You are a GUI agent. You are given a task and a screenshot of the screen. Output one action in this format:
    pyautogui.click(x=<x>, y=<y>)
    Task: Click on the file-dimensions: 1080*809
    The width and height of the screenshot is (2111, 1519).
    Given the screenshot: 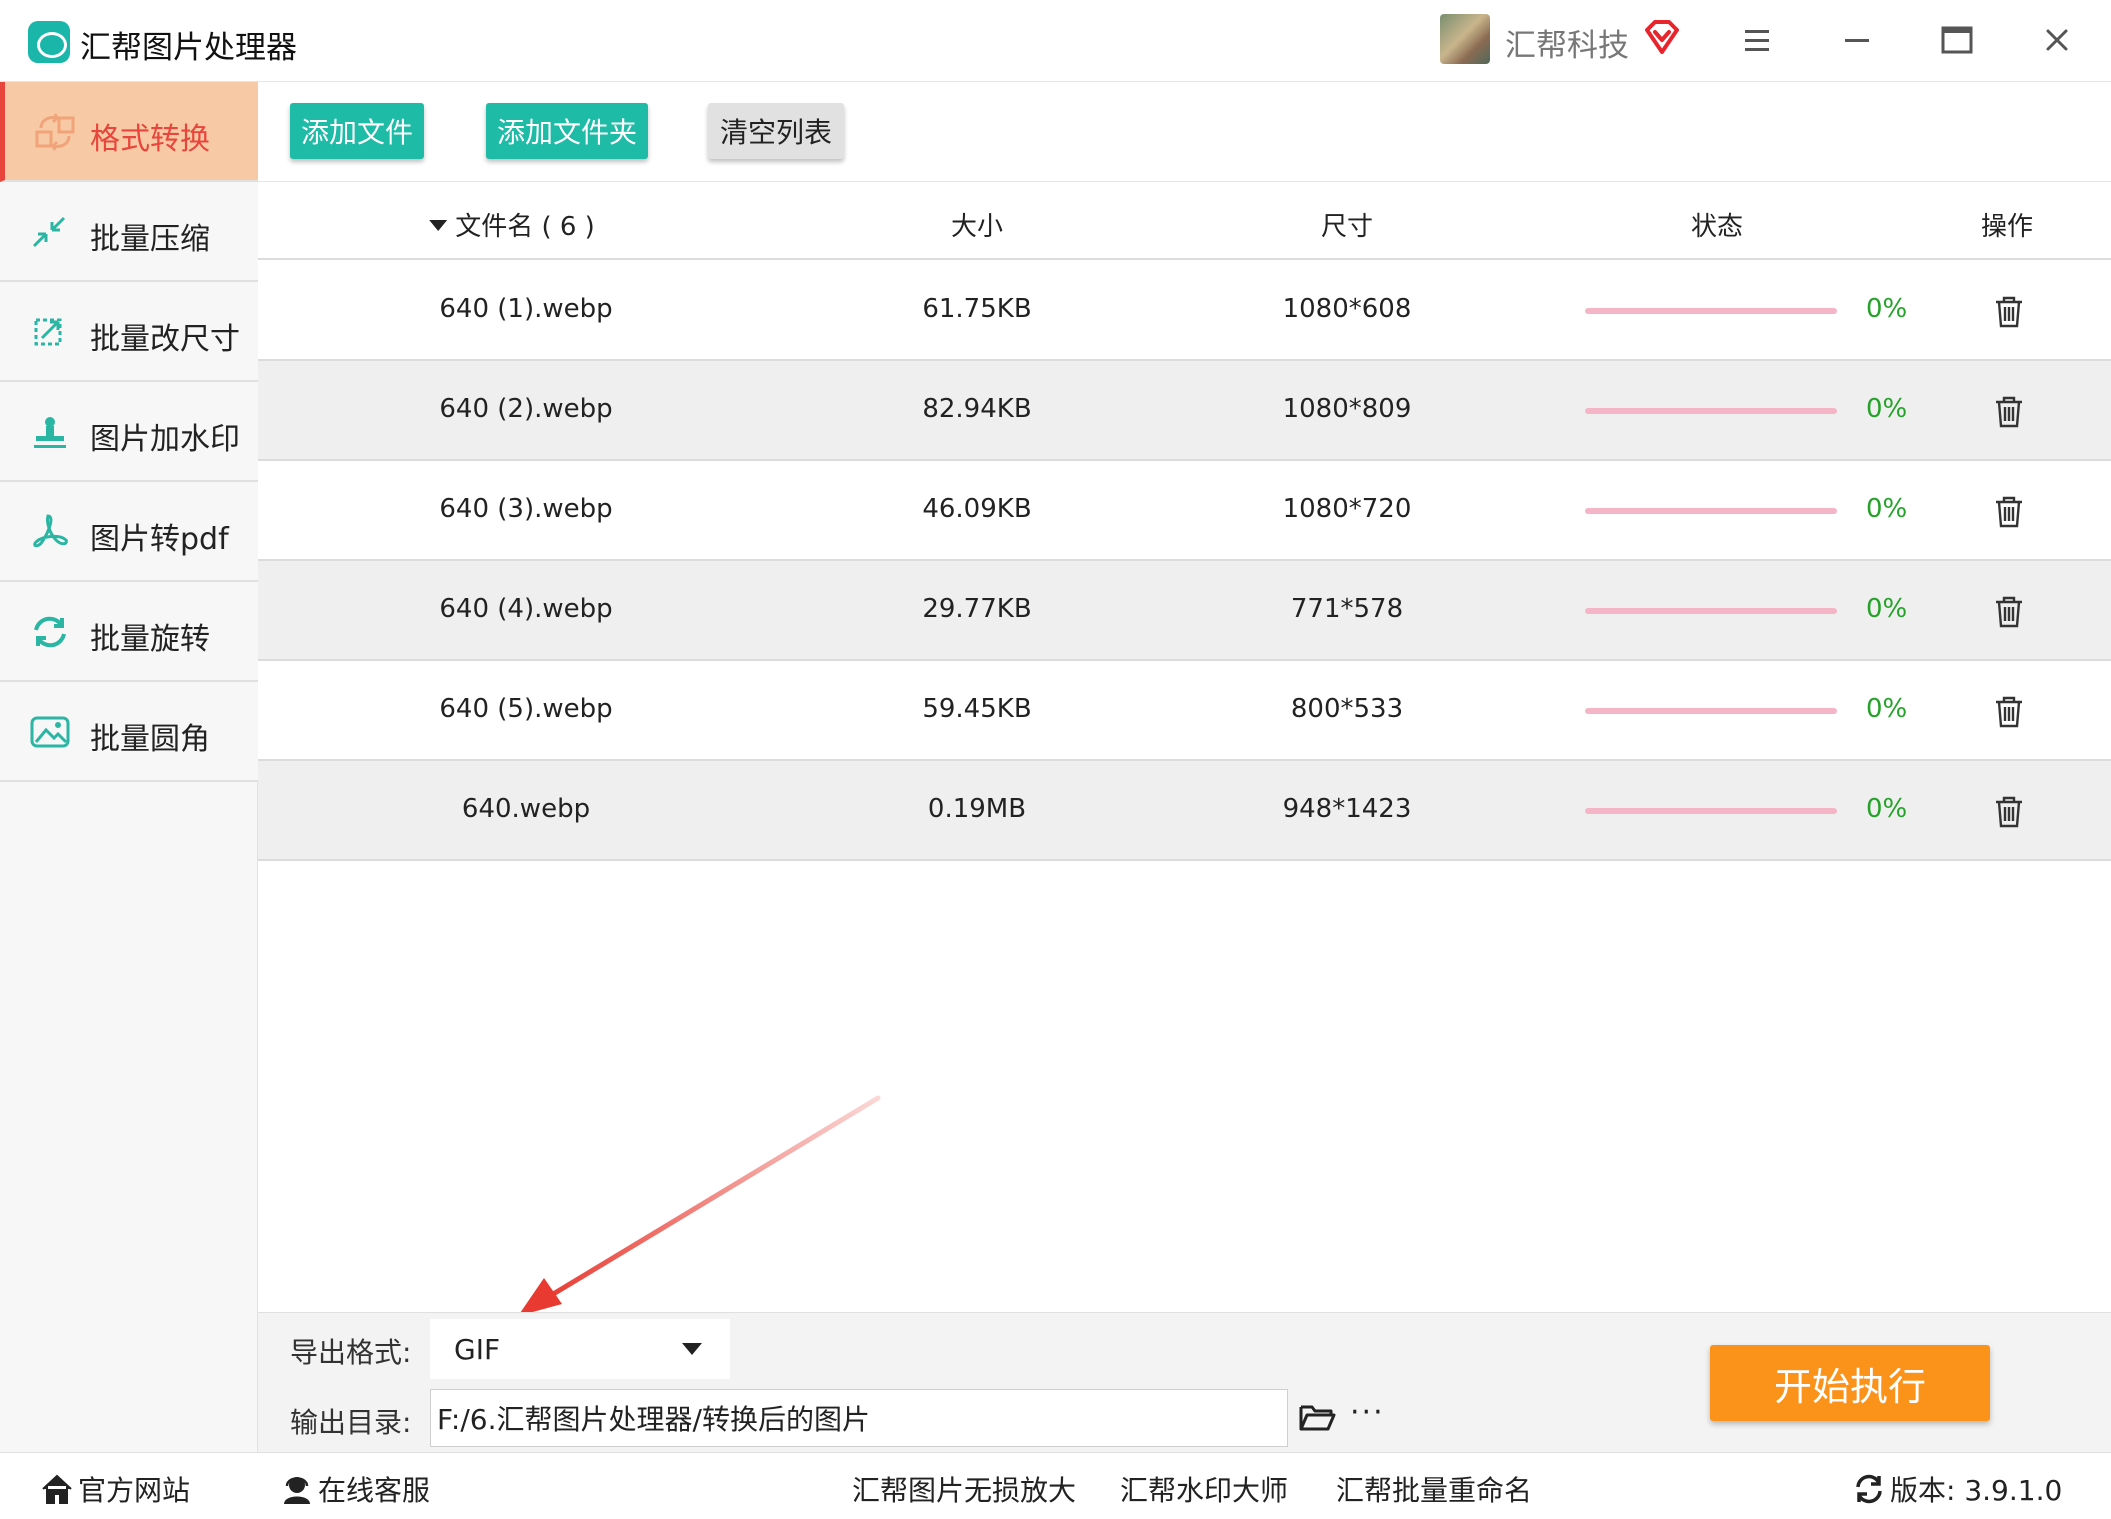 What is the action you would take?
    pyautogui.click(x=1347, y=409)
    